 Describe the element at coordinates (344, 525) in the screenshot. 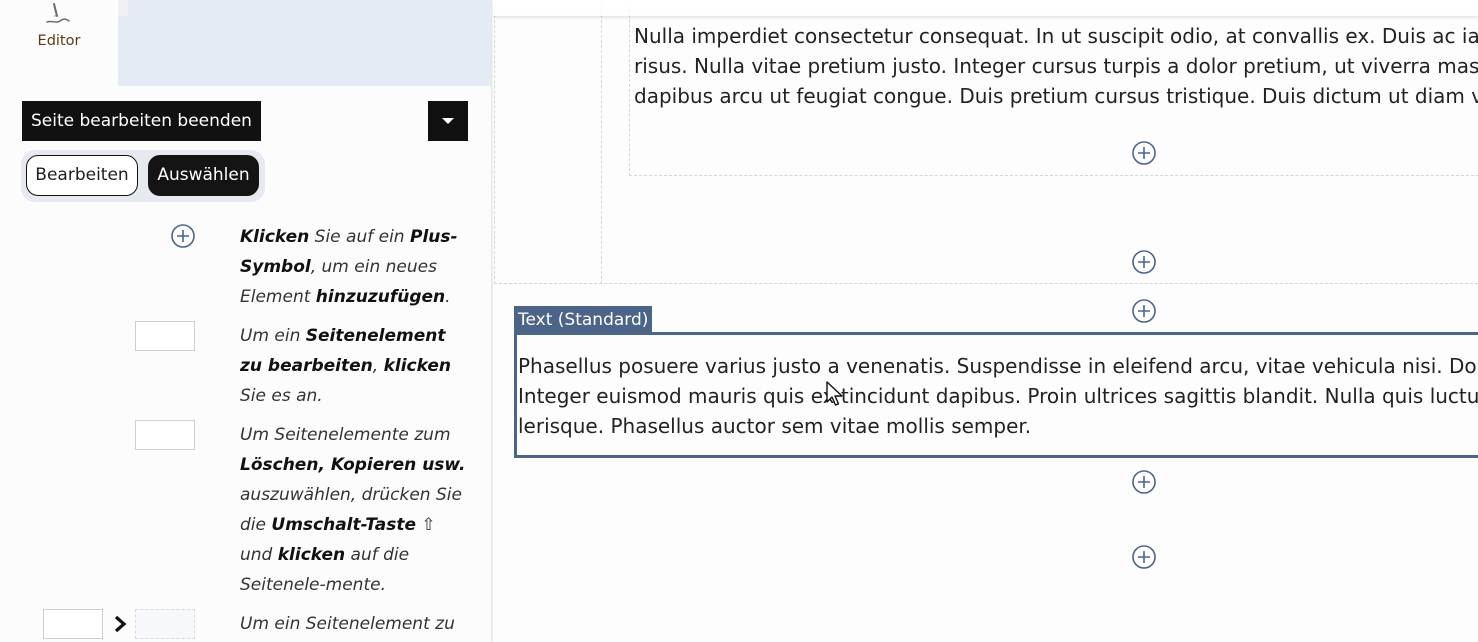

I see `help-emphasis: Umschalt-Taste` at that location.